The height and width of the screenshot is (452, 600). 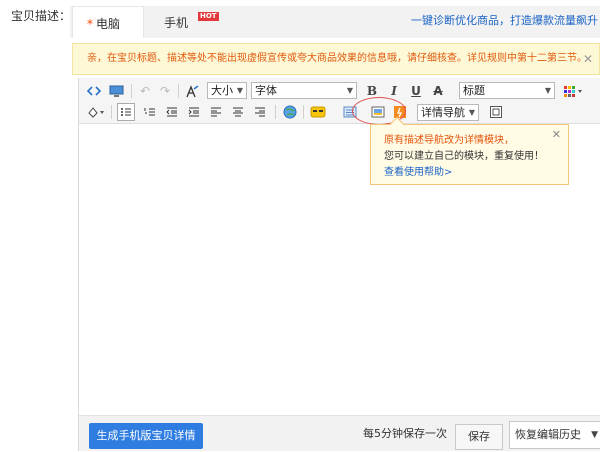 What do you see at coordinates (266, 90) in the screenshot?
I see `font-family-label: 字体` at bounding box center [266, 90].